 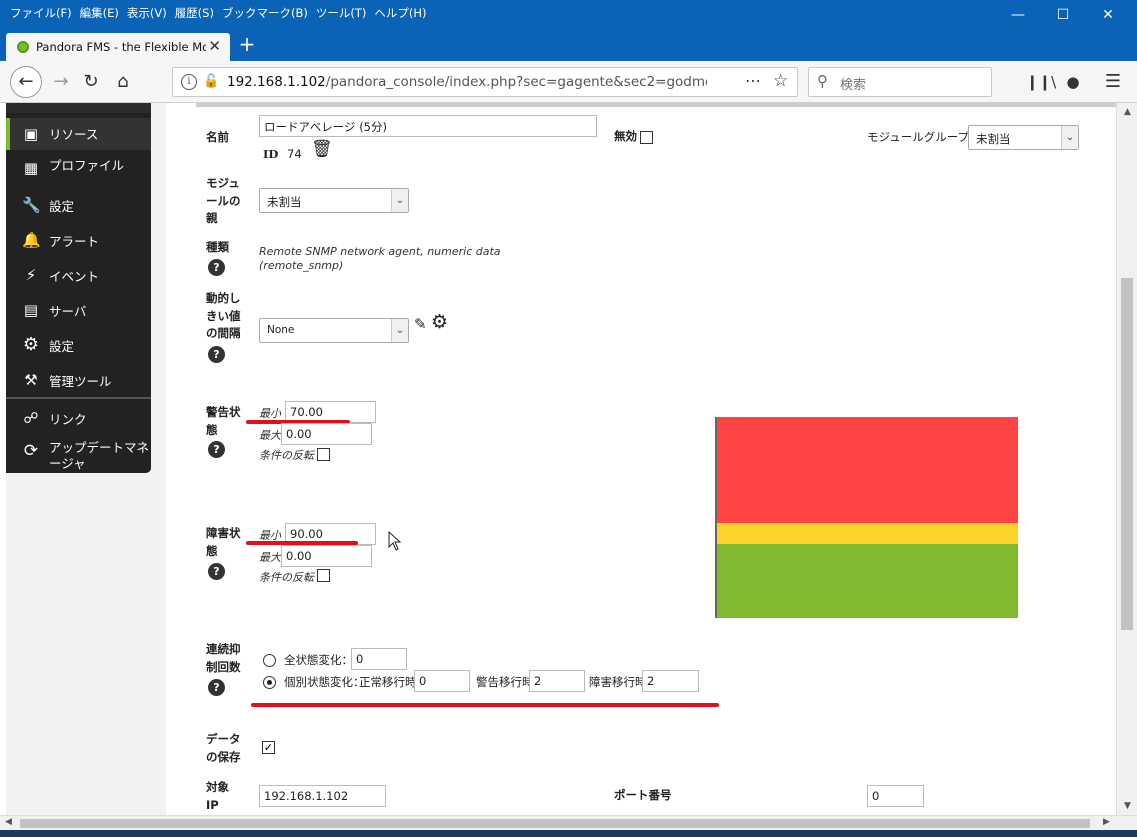 What do you see at coordinates (323, 454) in the screenshot?
I see `warning-invert-checkbox` at bounding box center [323, 454].